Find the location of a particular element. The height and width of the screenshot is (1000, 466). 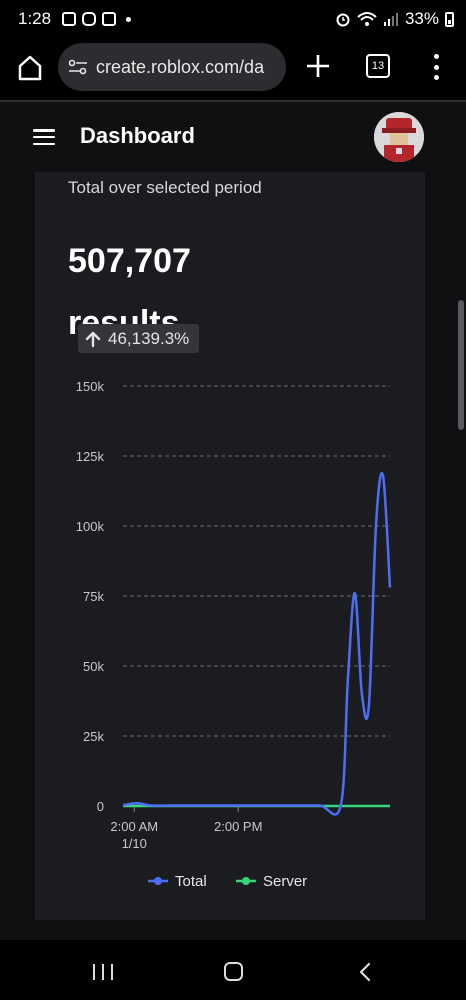

x-tick-label: 2:00 PM is located at coordinates (238, 826).